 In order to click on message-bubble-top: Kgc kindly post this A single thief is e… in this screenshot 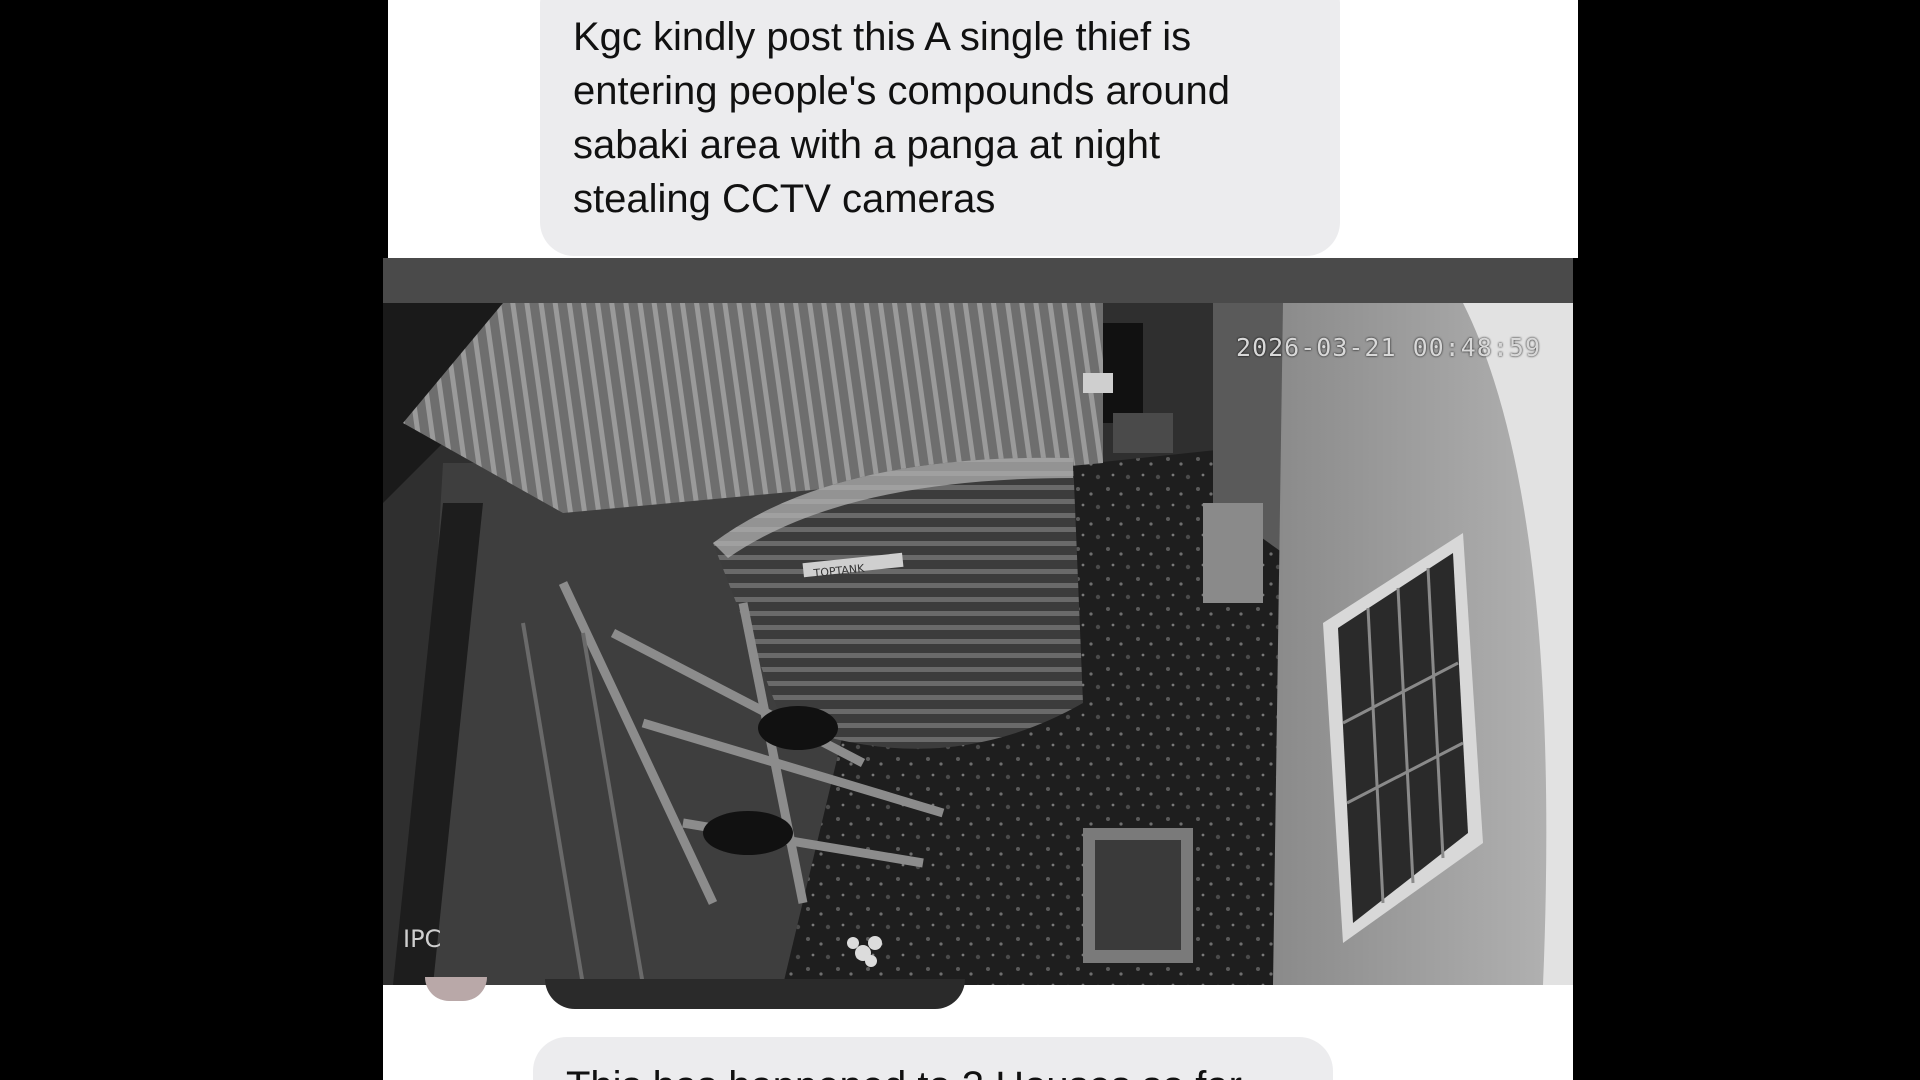, I will do `click(940, 128)`.